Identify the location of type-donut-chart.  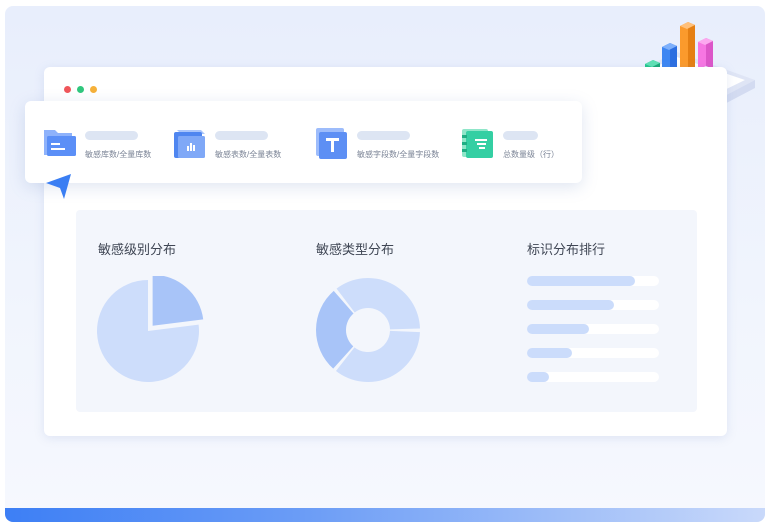
(369, 331).